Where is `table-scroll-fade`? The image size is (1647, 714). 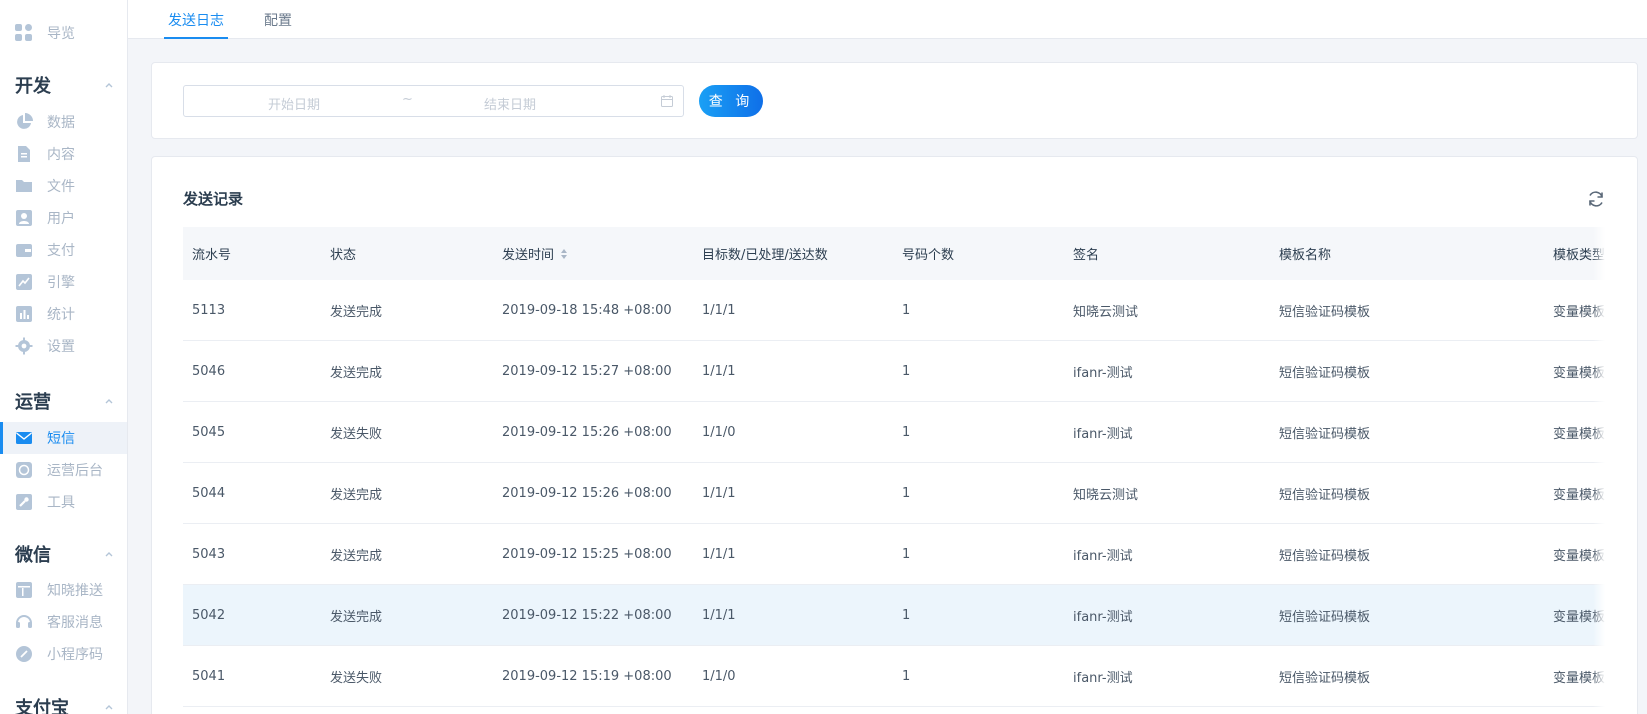
table-scroll-fade is located at coordinates (1599, 470).